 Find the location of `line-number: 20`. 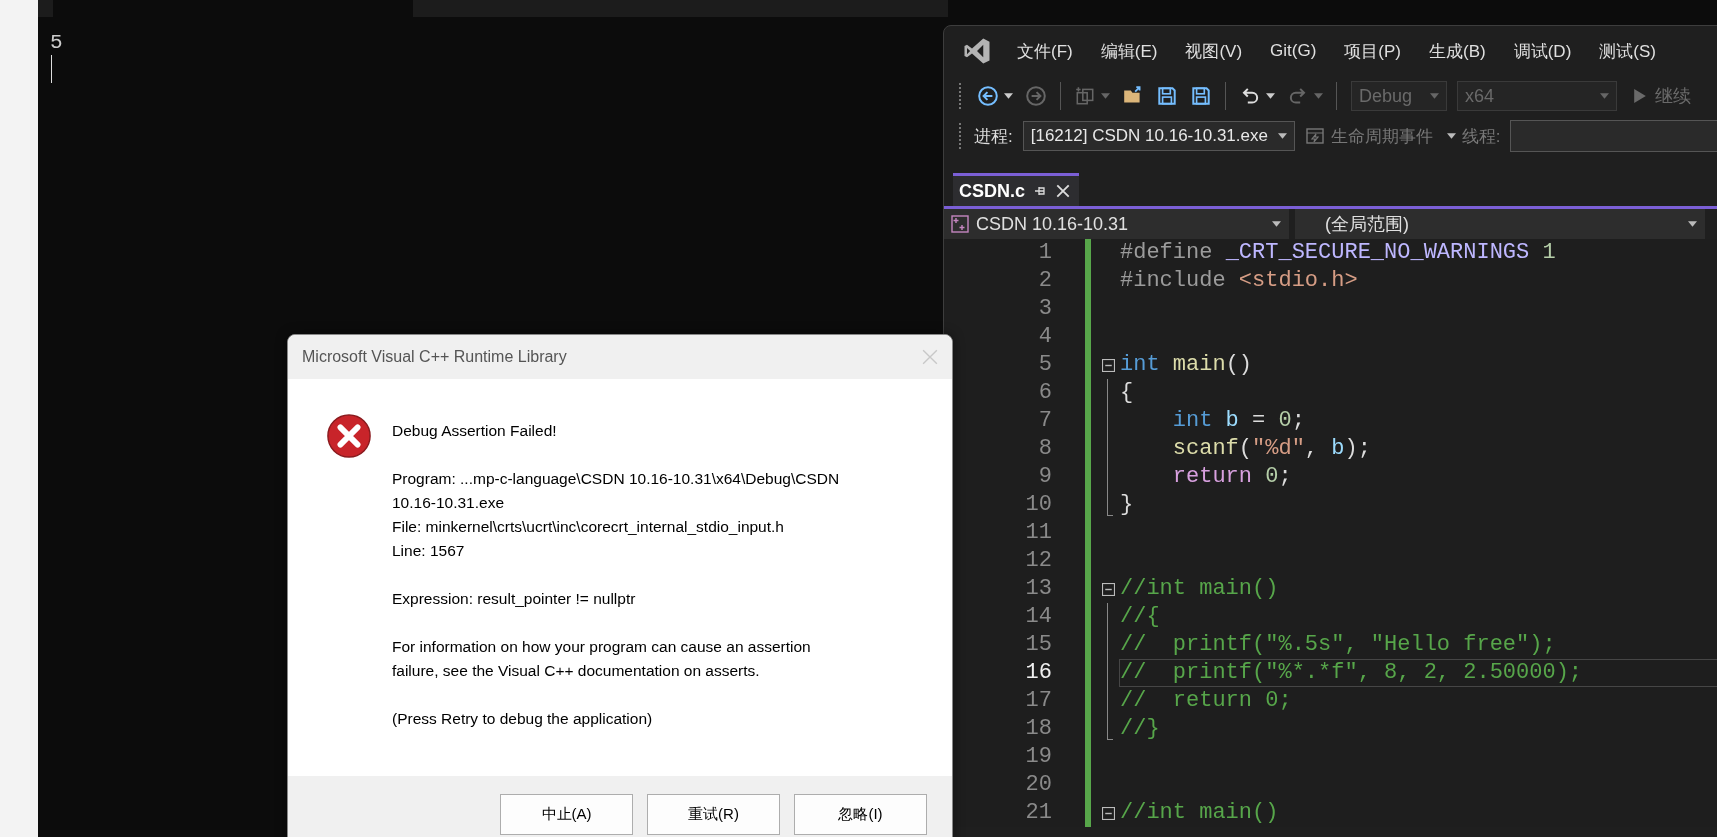

line-number: 20 is located at coordinates (1038, 785).